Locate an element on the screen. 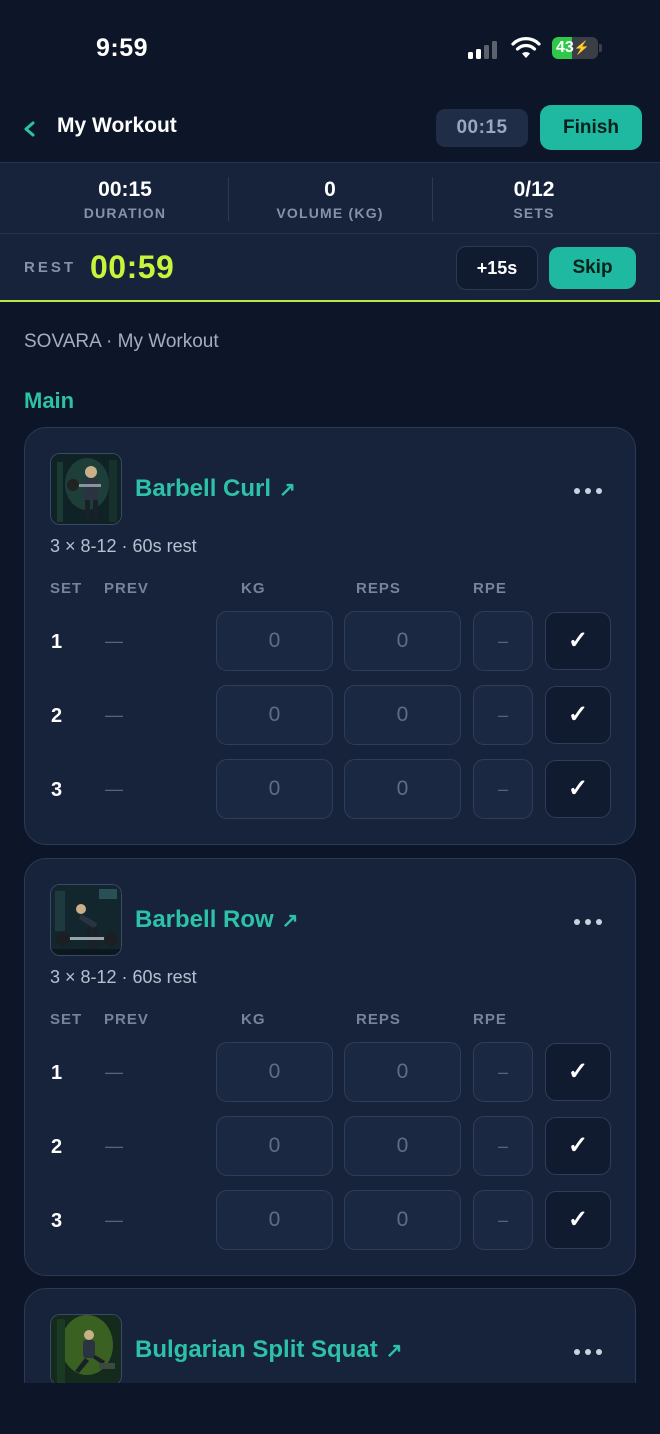 Image resolution: width=660 pixels, height=1434 pixels. stat-duration: 00:15 DURATION is located at coordinates (125, 199).